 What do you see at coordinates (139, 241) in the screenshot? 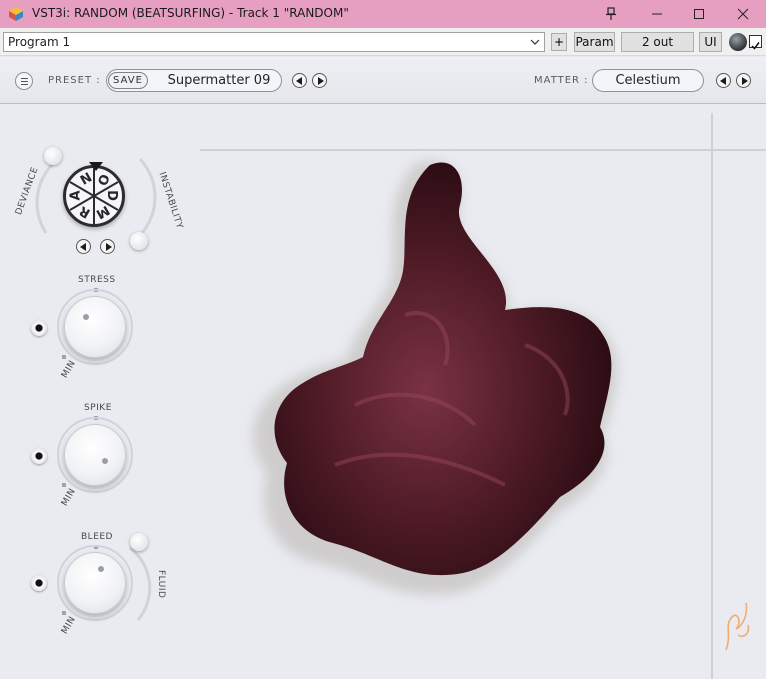
I see `instability-slider-handle` at bounding box center [139, 241].